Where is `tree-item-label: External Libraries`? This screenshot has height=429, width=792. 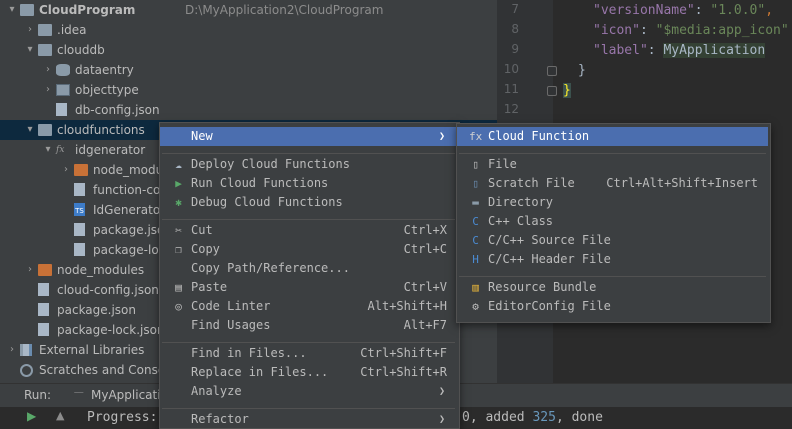 tree-item-label: External Libraries is located at coordinates (92, 350).